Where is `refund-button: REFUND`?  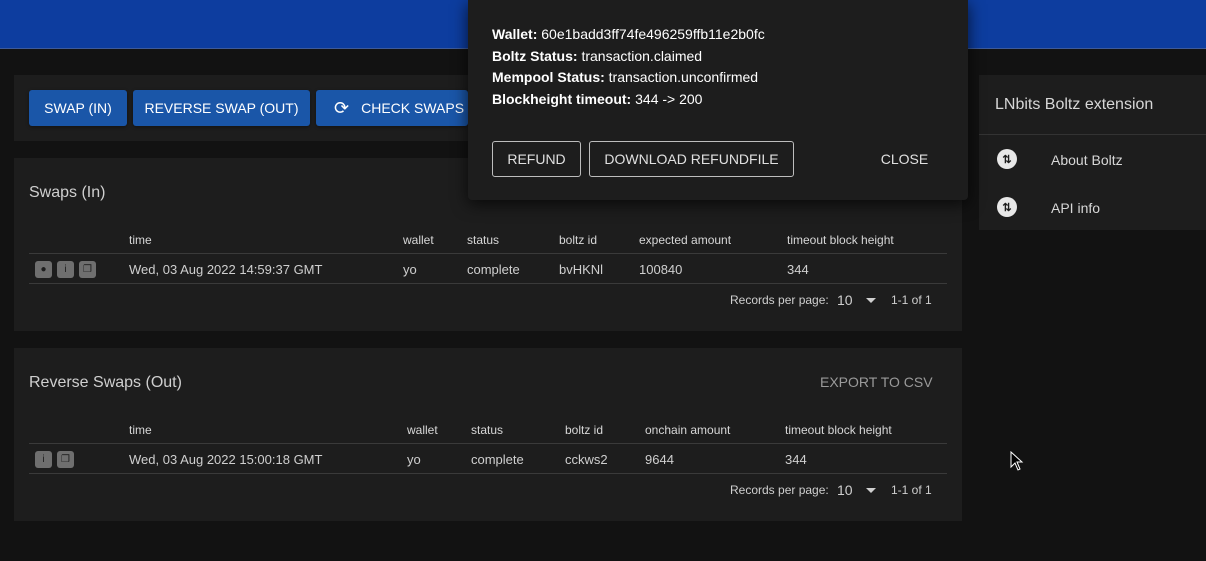 refund-button: REFUND is located at coordinates (536, 159).